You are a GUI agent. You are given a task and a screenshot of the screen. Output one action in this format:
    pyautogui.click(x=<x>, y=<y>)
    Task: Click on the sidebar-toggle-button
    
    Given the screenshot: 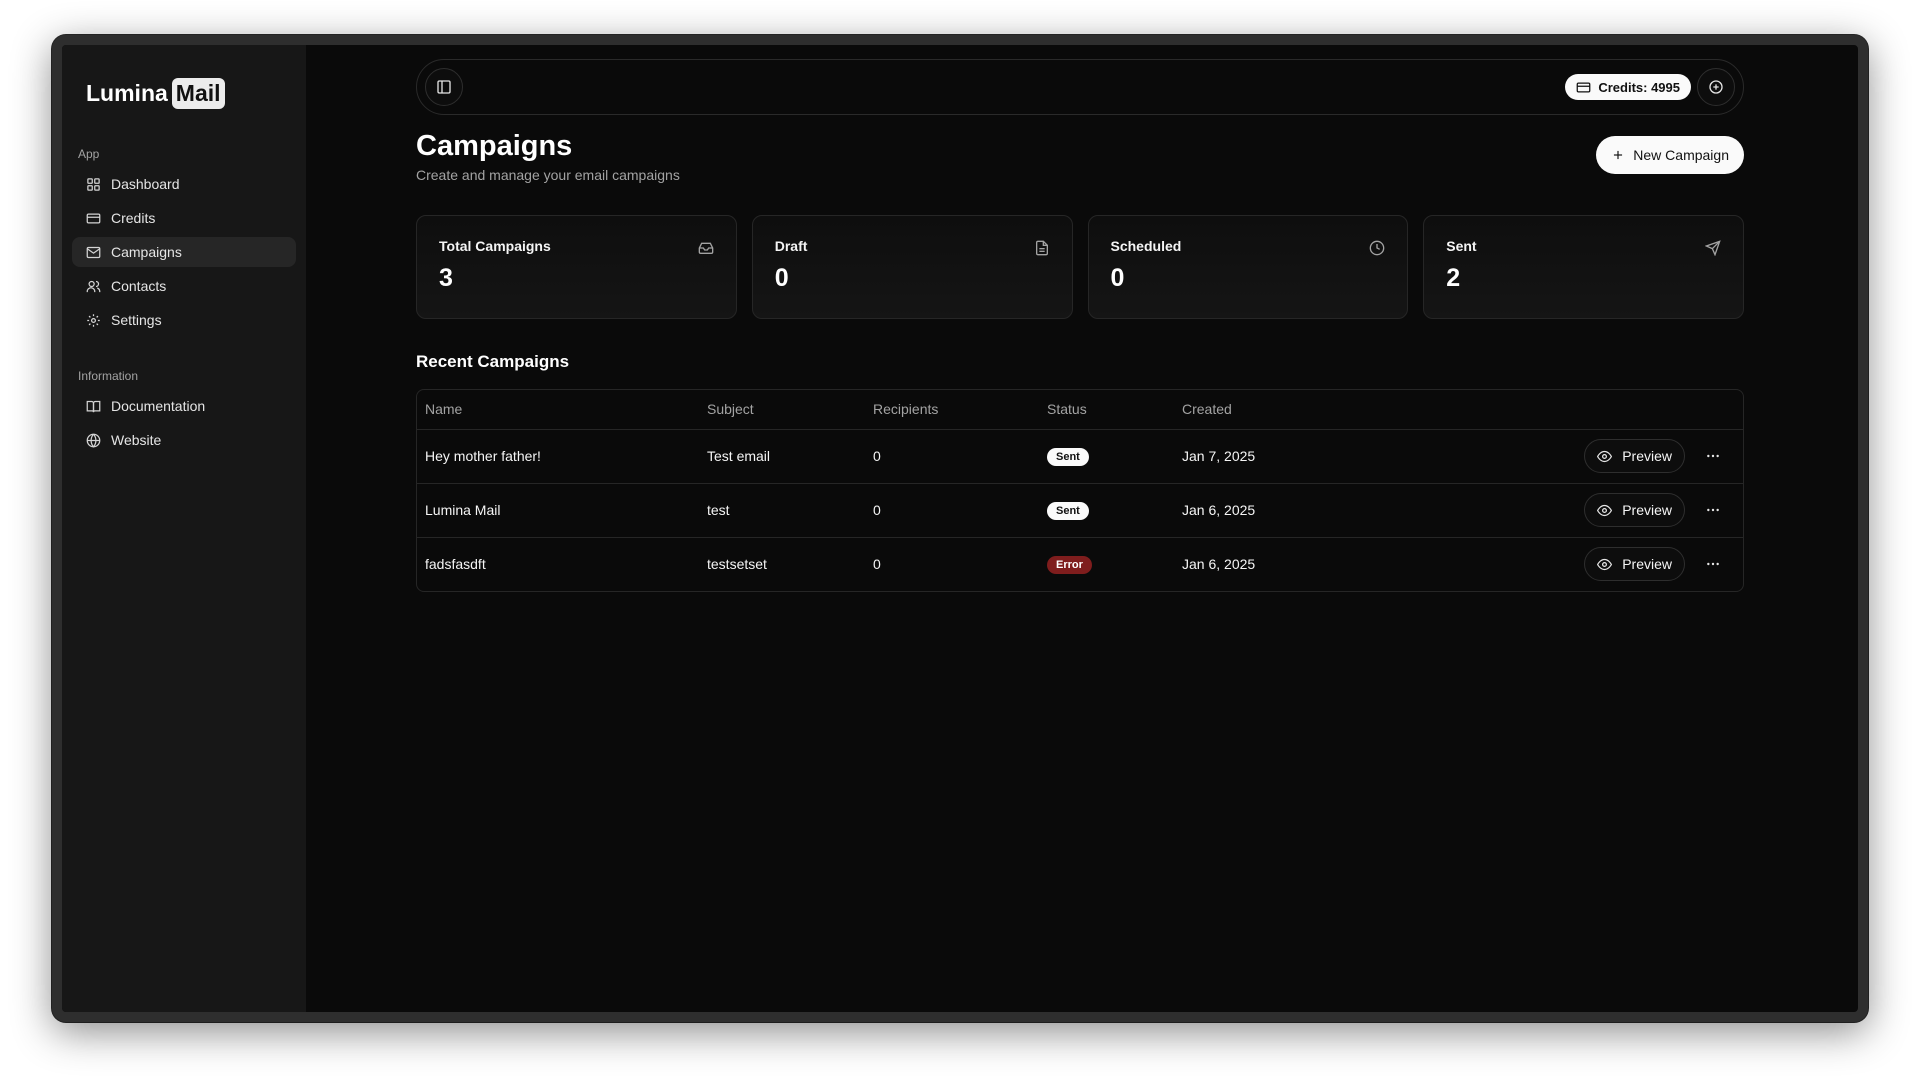 What is the action you would take?
    pyautogui.click(x=444, y=87)
    